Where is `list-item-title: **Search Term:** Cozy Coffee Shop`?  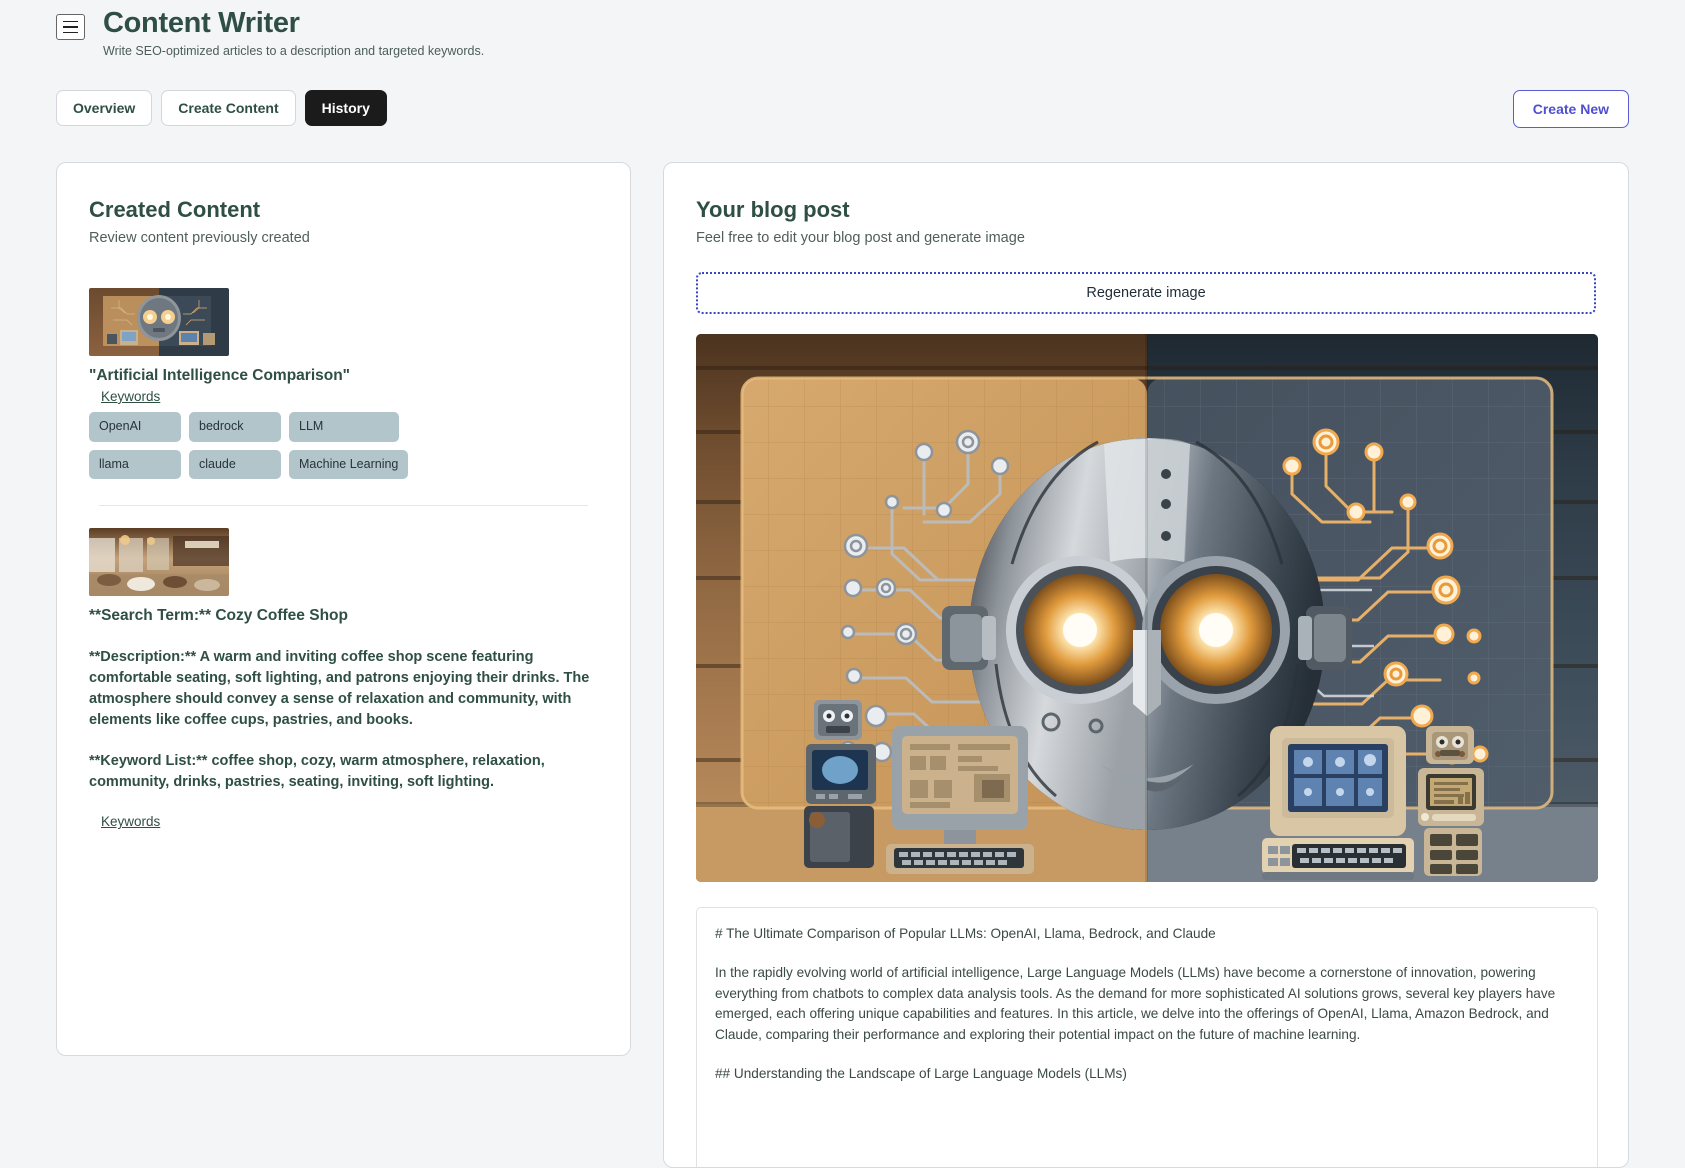 list-item-title: **Search Term:** Cozy Coffee Shop is located at coordinates (218, 616).